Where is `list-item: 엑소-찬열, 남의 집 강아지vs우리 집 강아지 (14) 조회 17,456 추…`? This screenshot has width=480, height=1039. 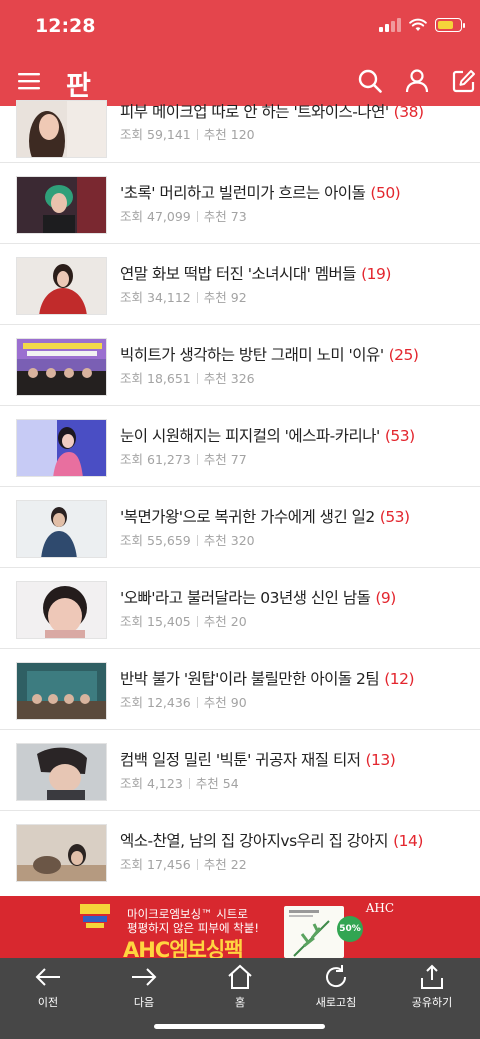 list-item: 엑소-찬열, 남의 집 강아지vs우리 집 강아지 (14) 조회 17,456 추… is located at coordinates (240, 851).